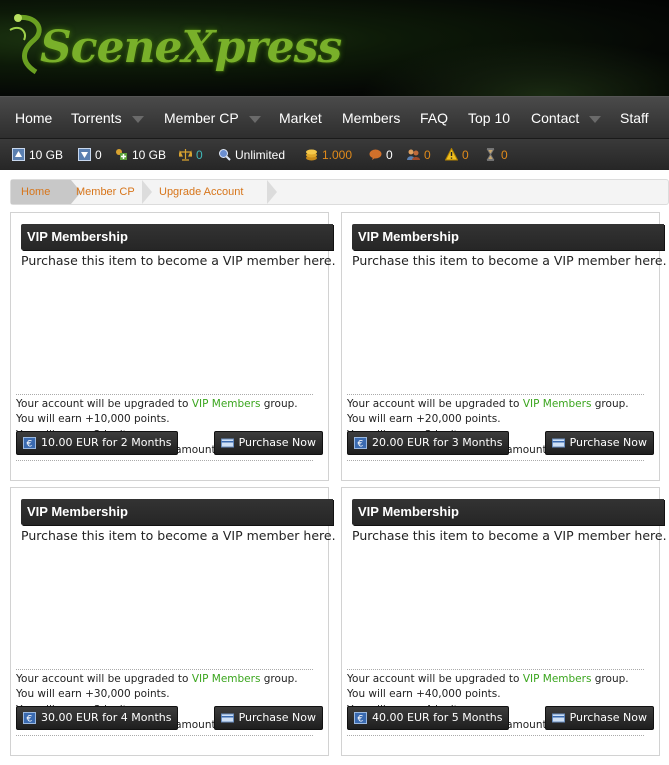 The width and height of the screenshot is (669, 765). What do you see at coordinates (434, 118) in the screenshot?
I see `nav-faq: FAQ` at bounding box center [434, 118].